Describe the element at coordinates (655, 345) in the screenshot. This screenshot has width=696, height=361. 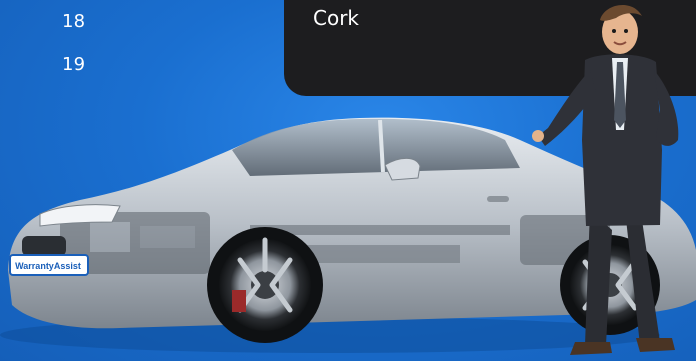
I see `man-right-shoe` at that location.